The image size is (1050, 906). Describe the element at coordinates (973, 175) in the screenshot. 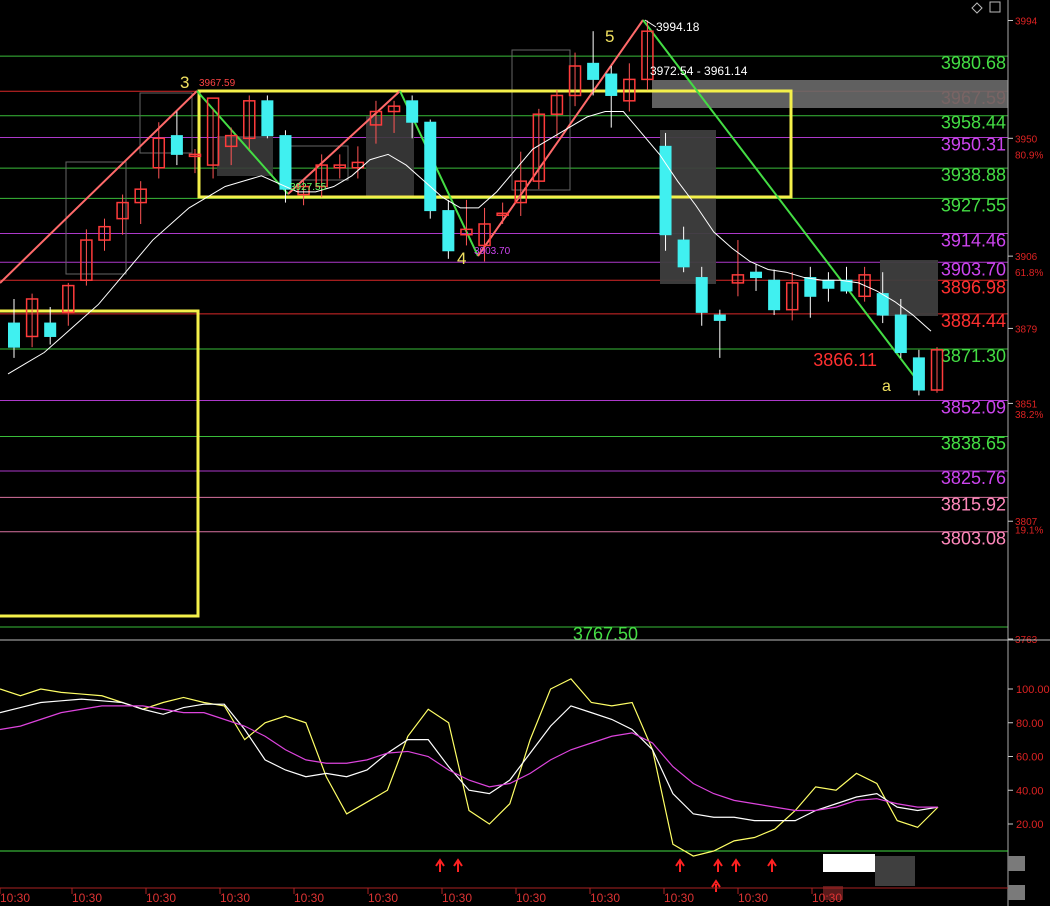

I see `price-level-label: 3938.88` at that location.